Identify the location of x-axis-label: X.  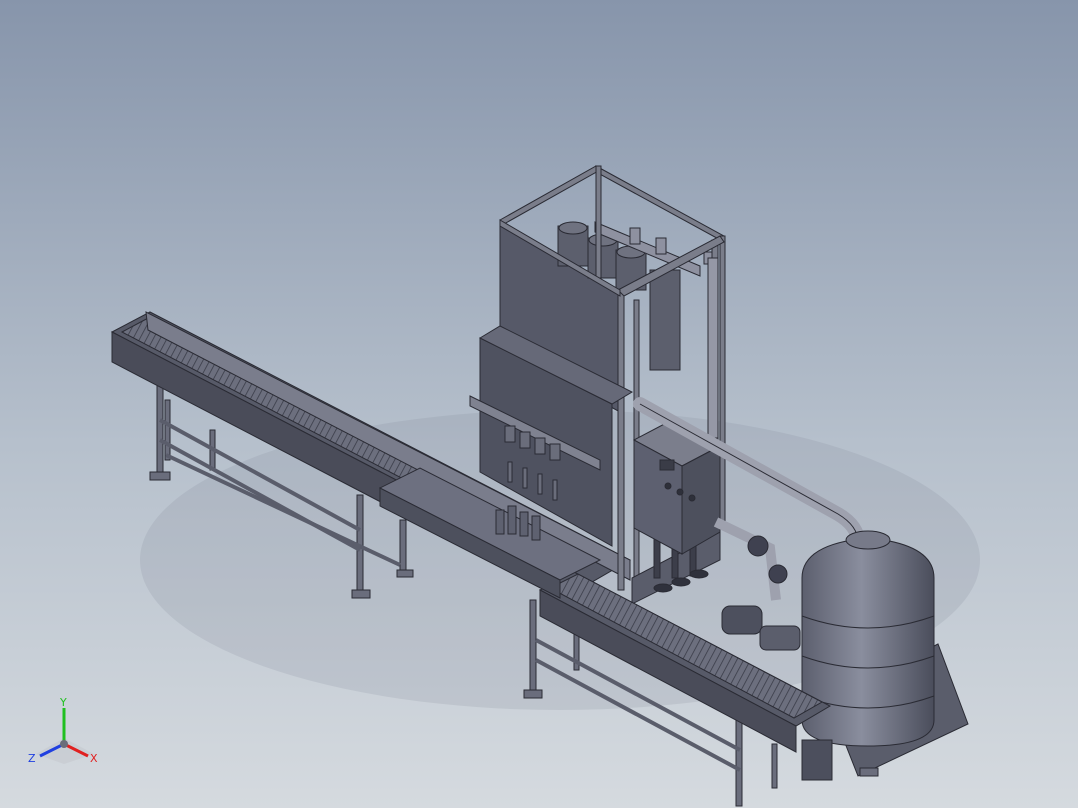
(94, 758).